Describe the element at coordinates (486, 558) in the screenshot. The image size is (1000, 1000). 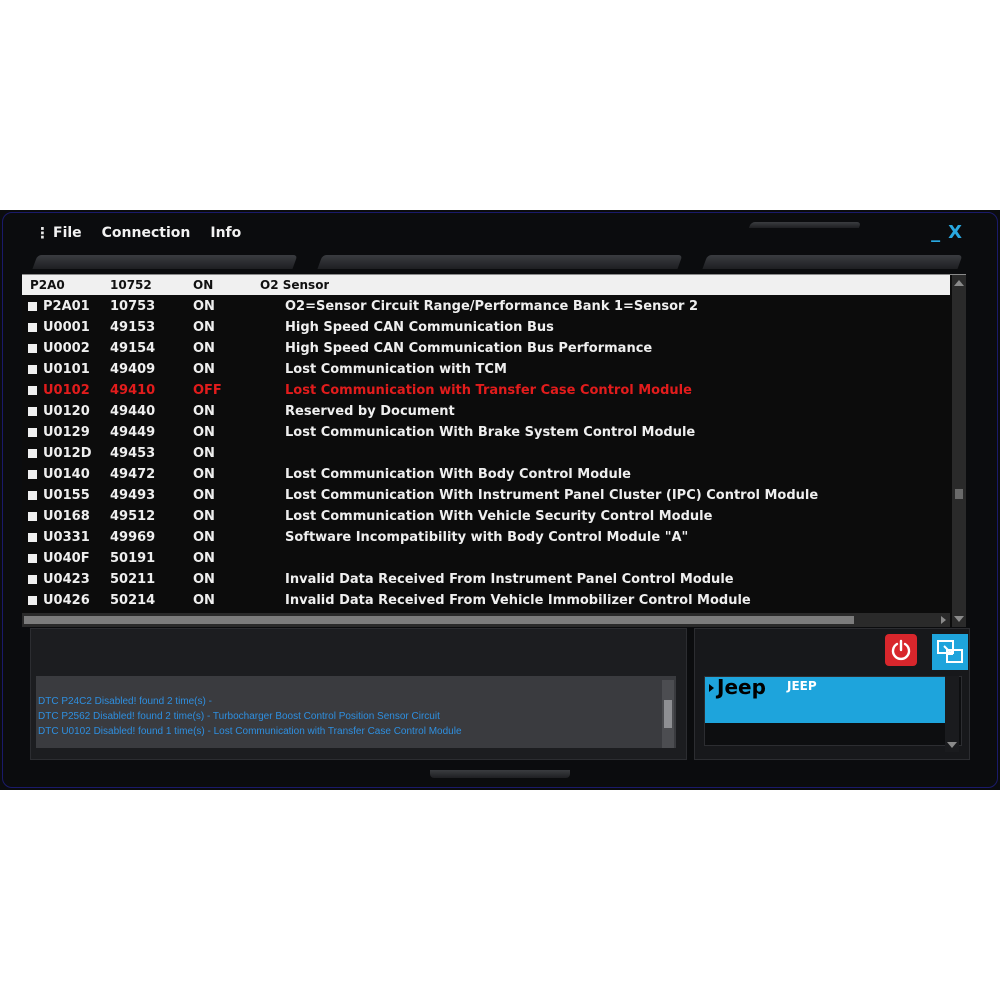
I see `table-row: U040F 50191 ON` at that location.